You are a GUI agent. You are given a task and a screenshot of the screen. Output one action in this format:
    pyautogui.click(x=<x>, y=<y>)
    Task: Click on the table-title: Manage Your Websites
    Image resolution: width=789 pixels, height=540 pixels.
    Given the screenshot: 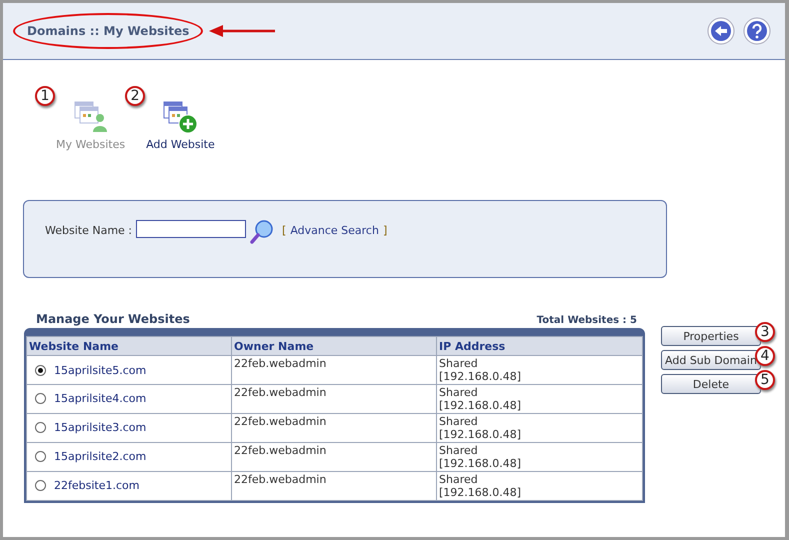 What is the action you would take?
    pyautogui.click(x=113, y=319)
    